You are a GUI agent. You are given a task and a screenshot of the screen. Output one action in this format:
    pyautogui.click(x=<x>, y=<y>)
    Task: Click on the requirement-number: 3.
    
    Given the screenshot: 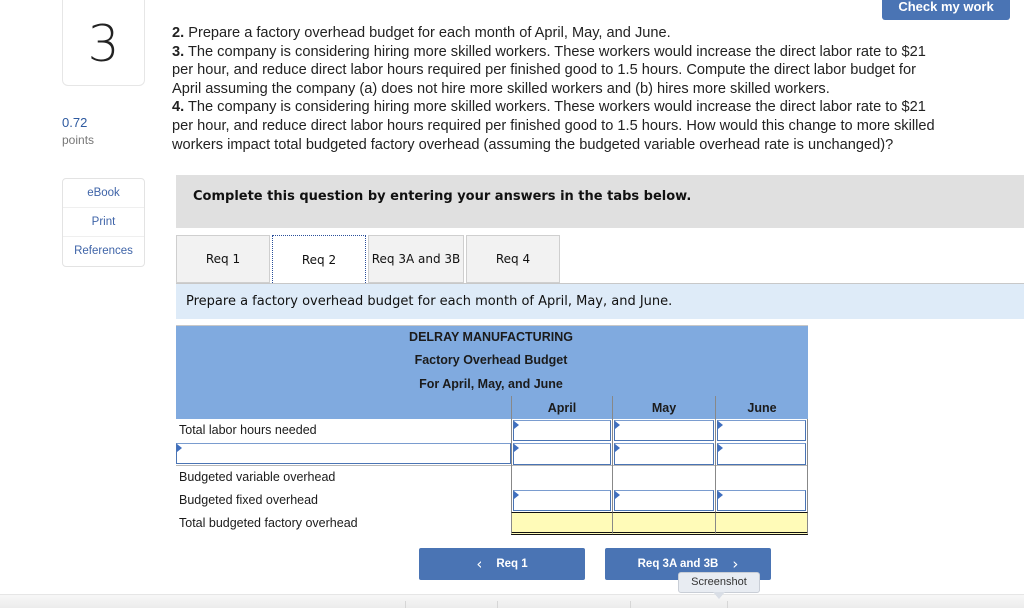 What is the action you would take?
    pyautogui.click(x=178, y=51)
    